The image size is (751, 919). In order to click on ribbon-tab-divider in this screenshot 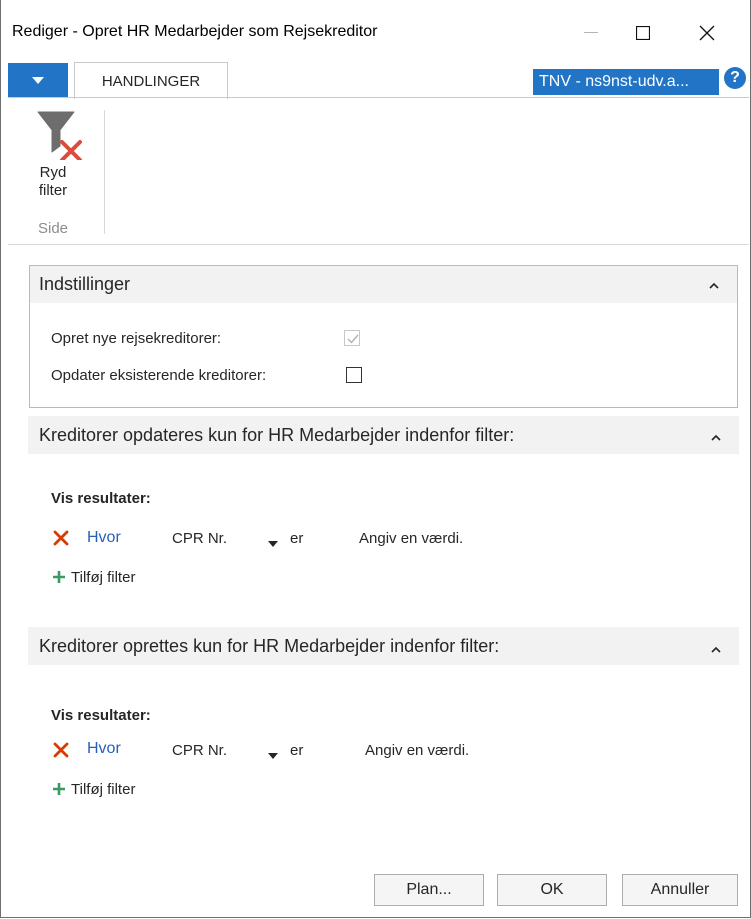, I will do `click(378, 97)`.